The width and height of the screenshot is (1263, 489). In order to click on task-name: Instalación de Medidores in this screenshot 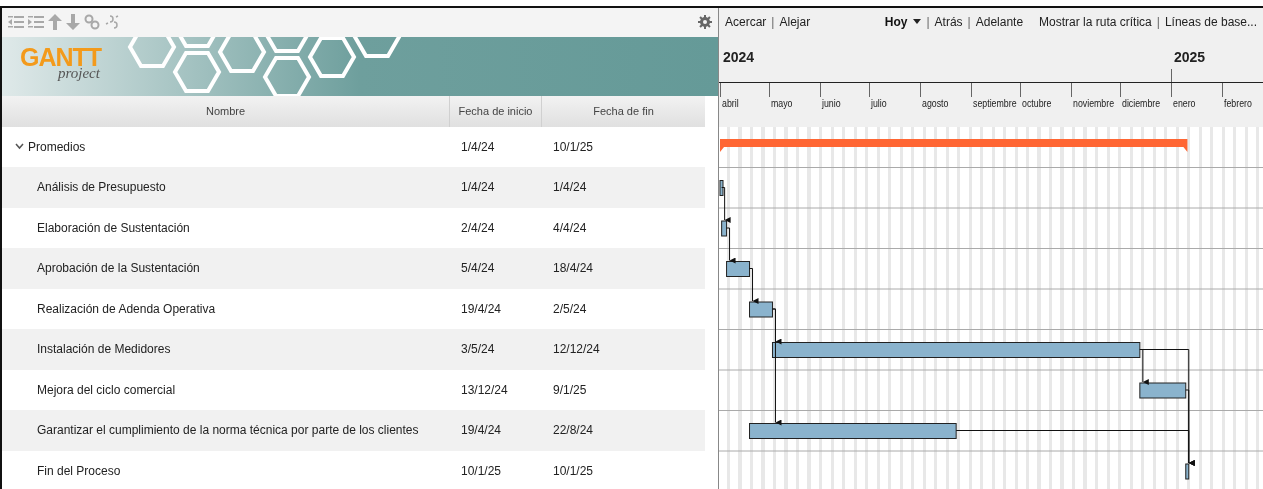, I will do `click(104, 349)`.